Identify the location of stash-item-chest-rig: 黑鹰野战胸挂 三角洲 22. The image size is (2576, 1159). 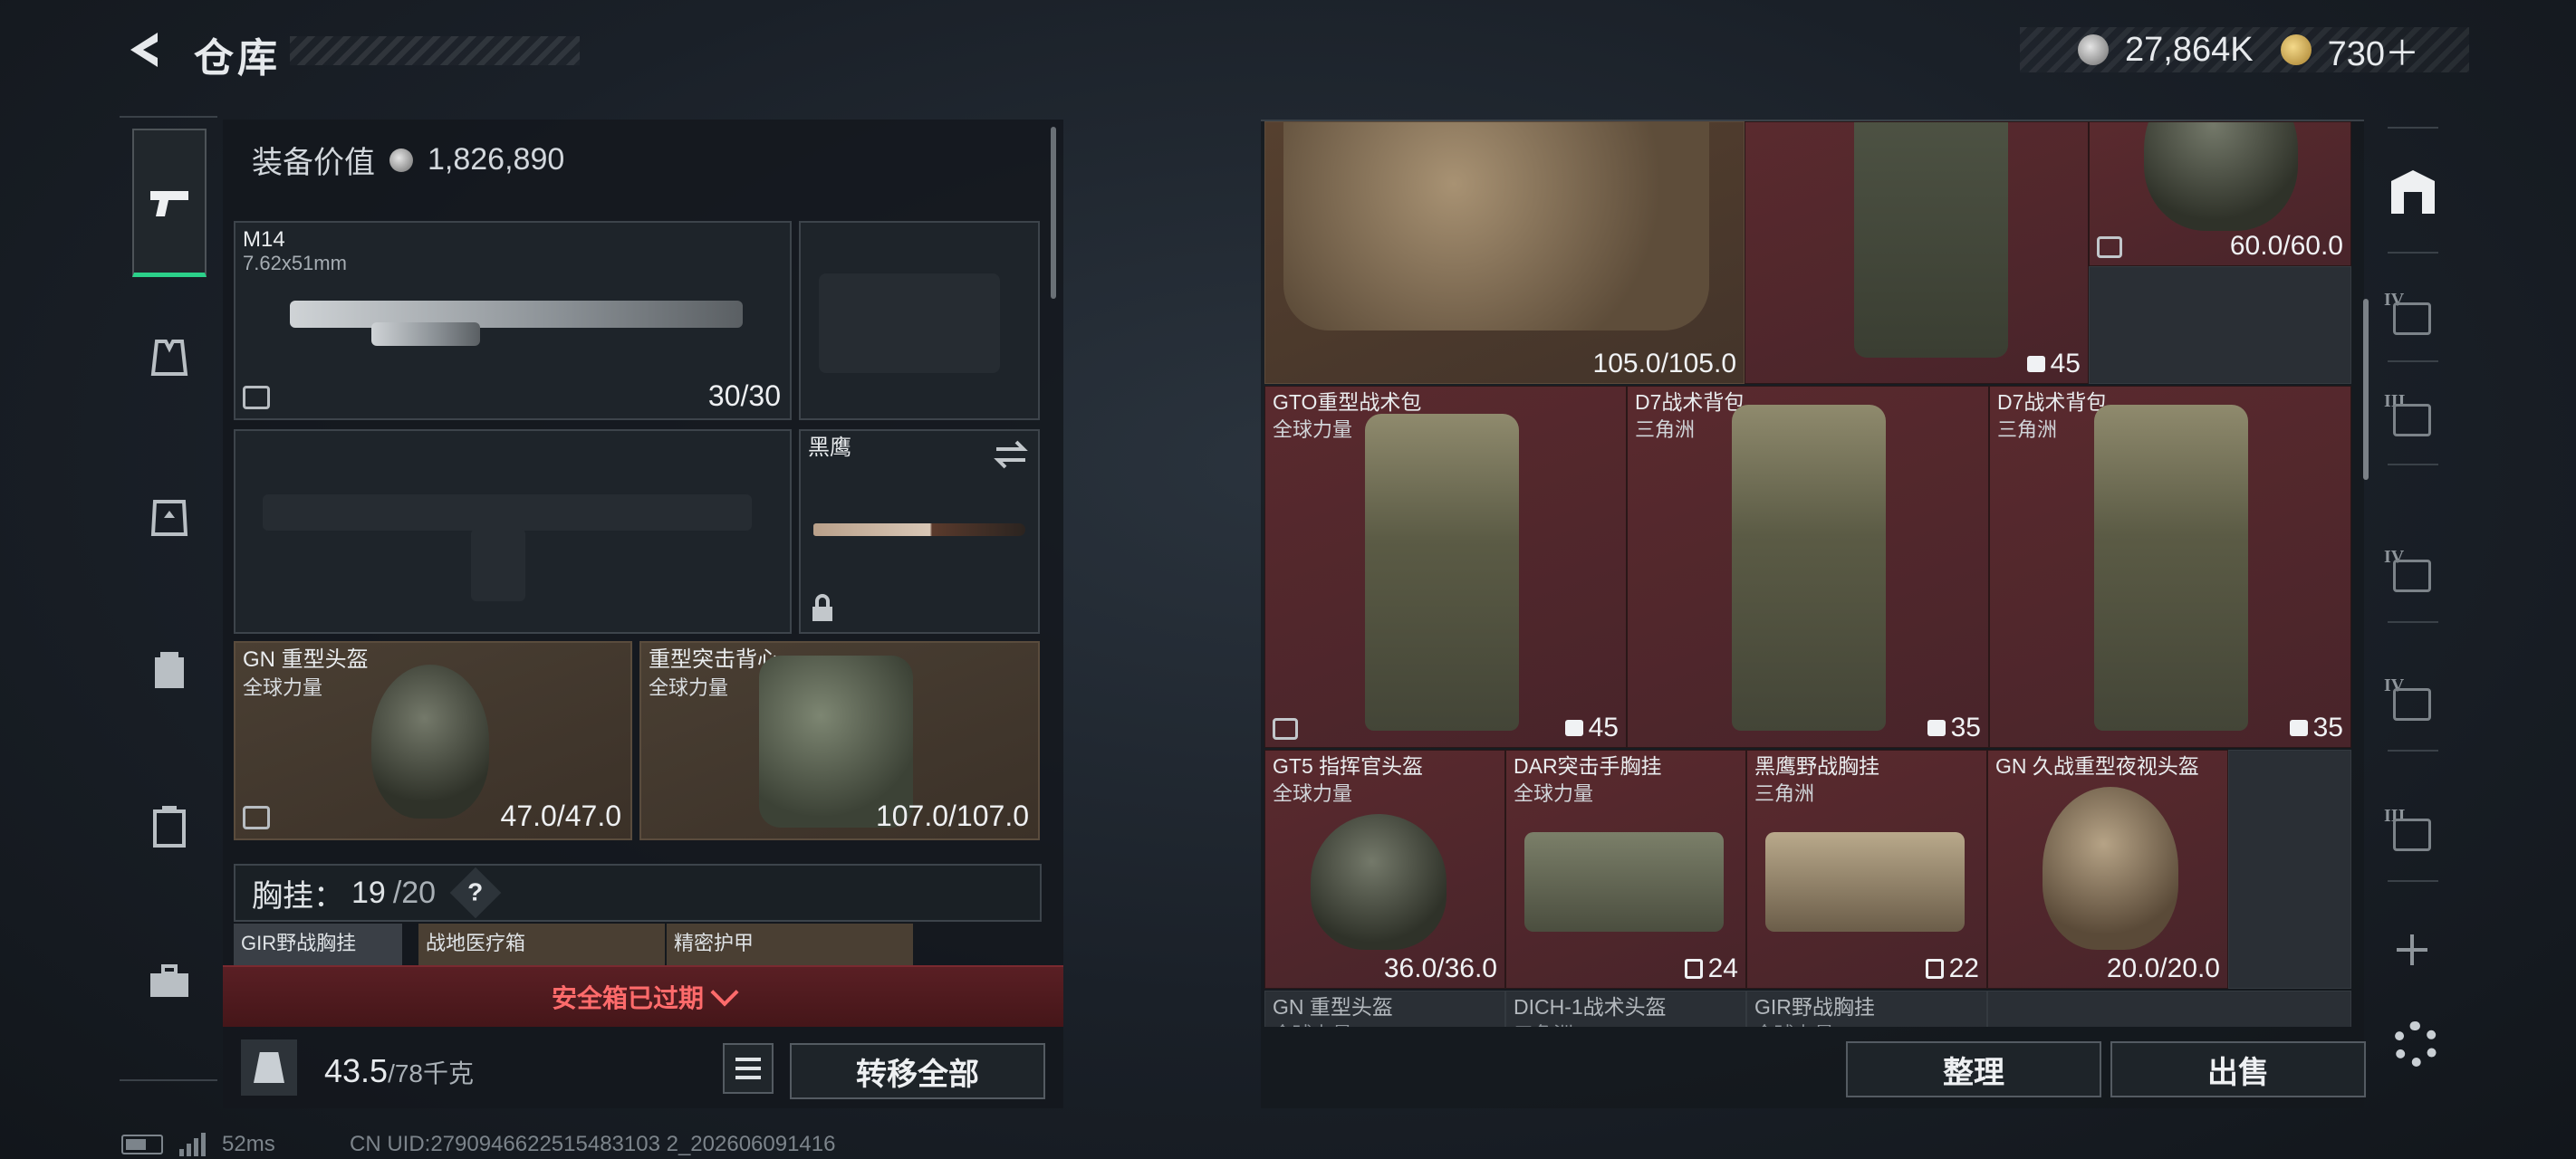
(1866, 870).